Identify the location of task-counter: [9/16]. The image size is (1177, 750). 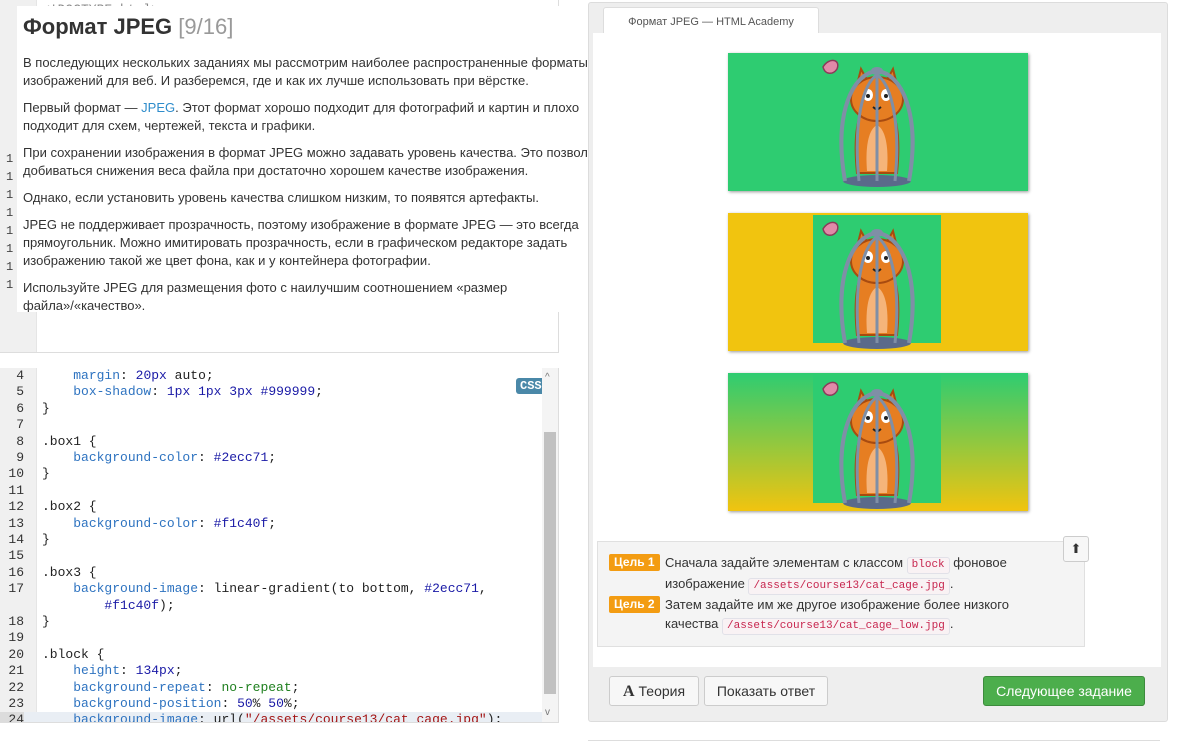
(206, 26).